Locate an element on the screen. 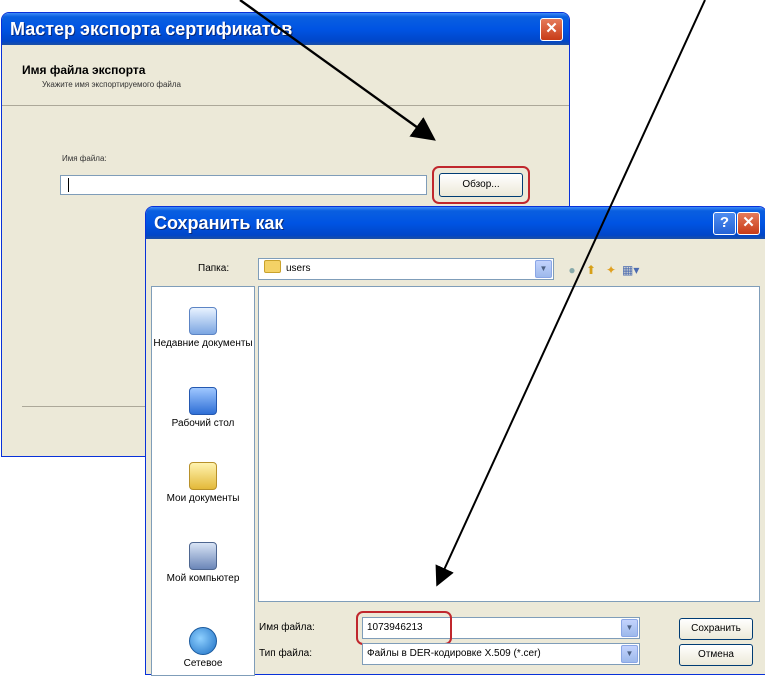 The image size is (765, 676). recent-documents-icon is located at coordinates (203, 321).